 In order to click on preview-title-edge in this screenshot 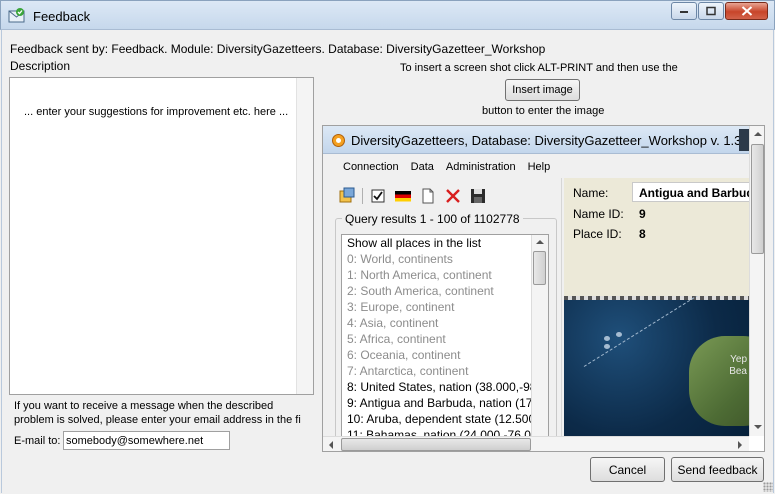, I will do `click(744, 140)`.